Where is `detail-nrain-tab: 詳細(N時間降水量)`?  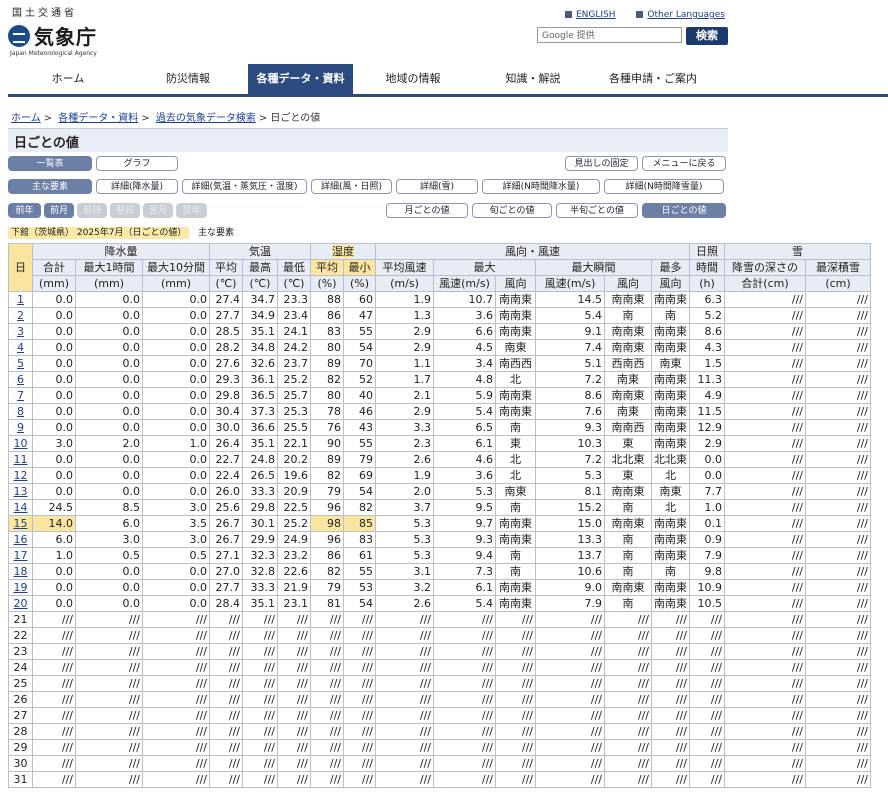
detail-nrain-tab: 詳細(N時間降水量) is located at coordinates (541, 186).